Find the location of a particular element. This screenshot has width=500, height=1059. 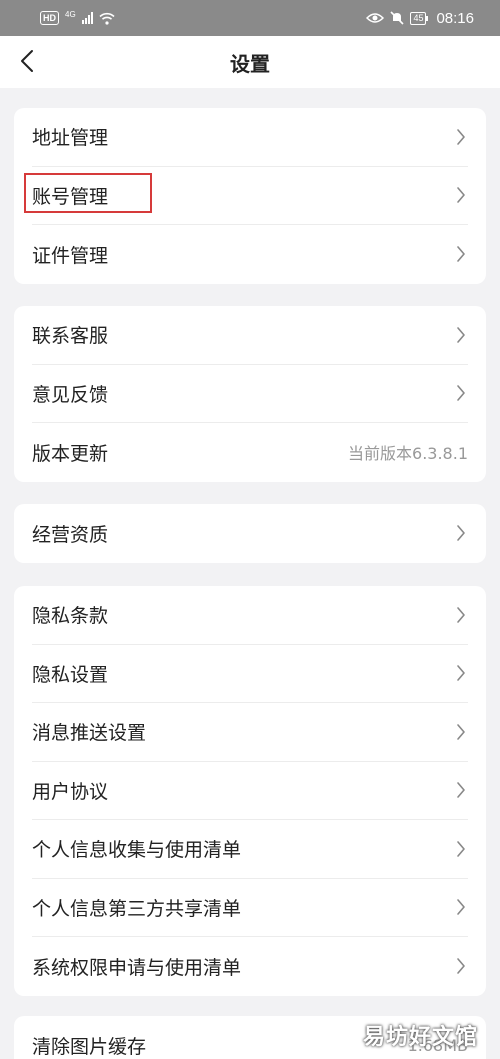

mute-bell-icon is located at coordinates (397, 18).